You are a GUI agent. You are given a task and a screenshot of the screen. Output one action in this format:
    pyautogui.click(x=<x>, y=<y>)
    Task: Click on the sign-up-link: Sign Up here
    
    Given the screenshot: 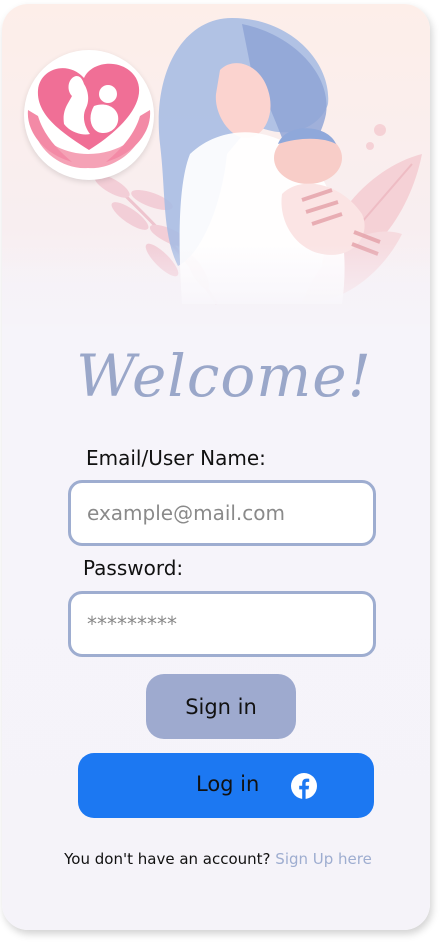 What is the action you would take?
    pyautogui.click(x=323, y=859)
    